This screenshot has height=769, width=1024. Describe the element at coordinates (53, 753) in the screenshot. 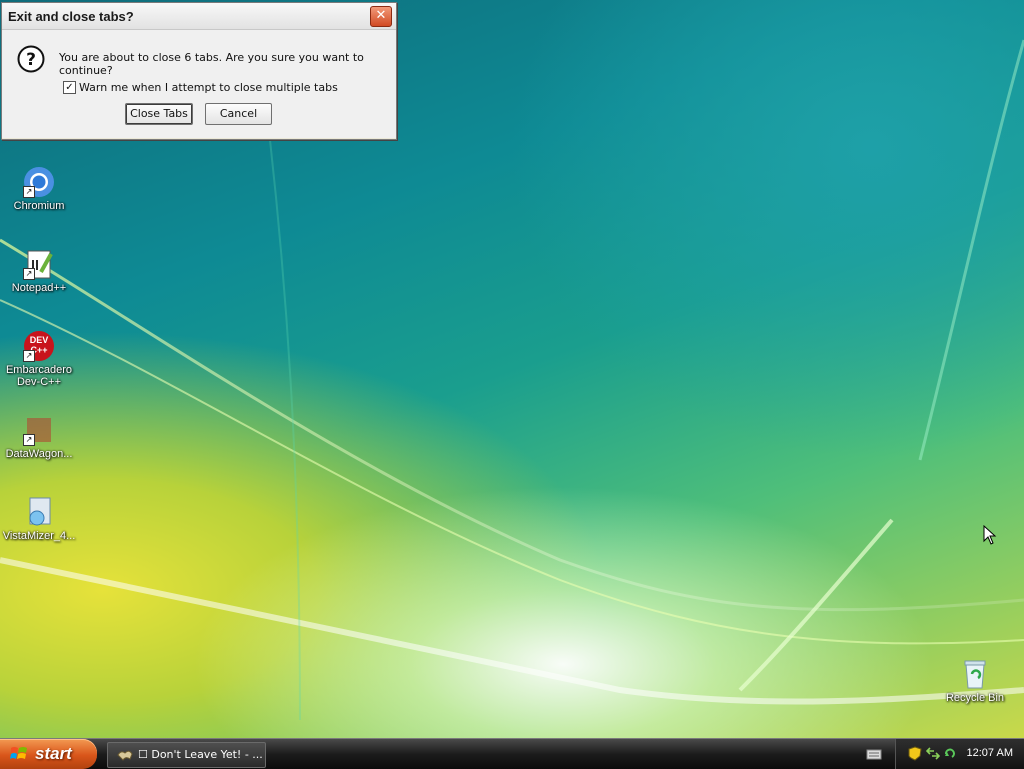

I see `start-label: start` at that location.